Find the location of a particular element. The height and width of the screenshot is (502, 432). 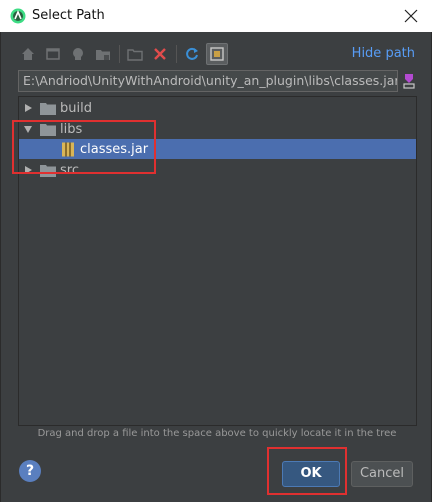

show-hidden-icon is located at coordinates (217, 54).